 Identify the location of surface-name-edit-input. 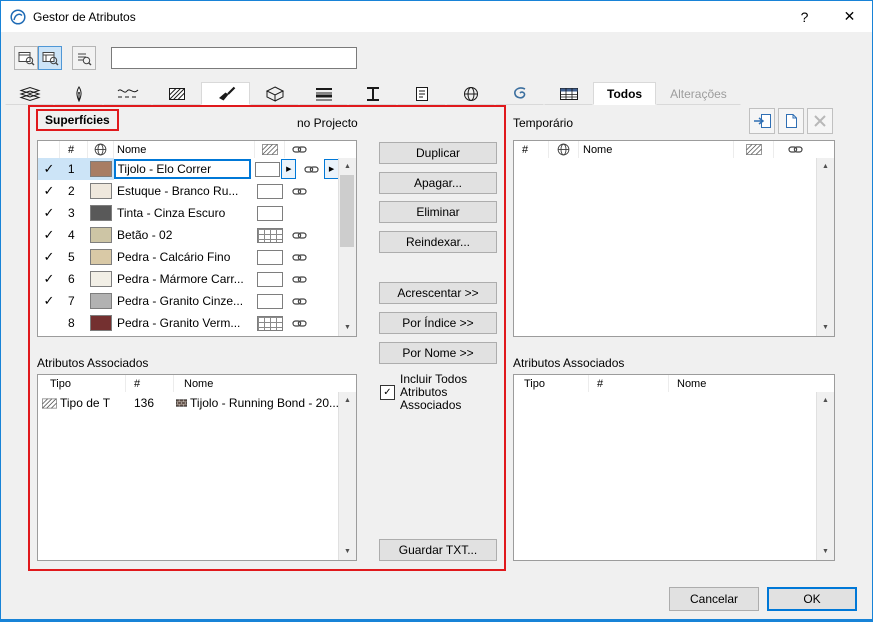
(182, 169).